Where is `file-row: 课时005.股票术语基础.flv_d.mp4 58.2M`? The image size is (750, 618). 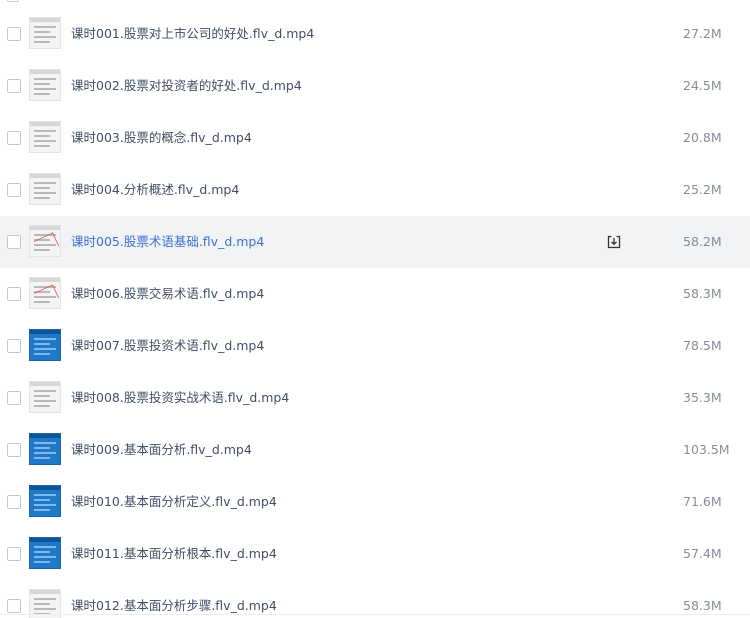 file-row: 课时005.股票术语基础.flv_d.mp4 58.2M is located at coordinates (375, 242).